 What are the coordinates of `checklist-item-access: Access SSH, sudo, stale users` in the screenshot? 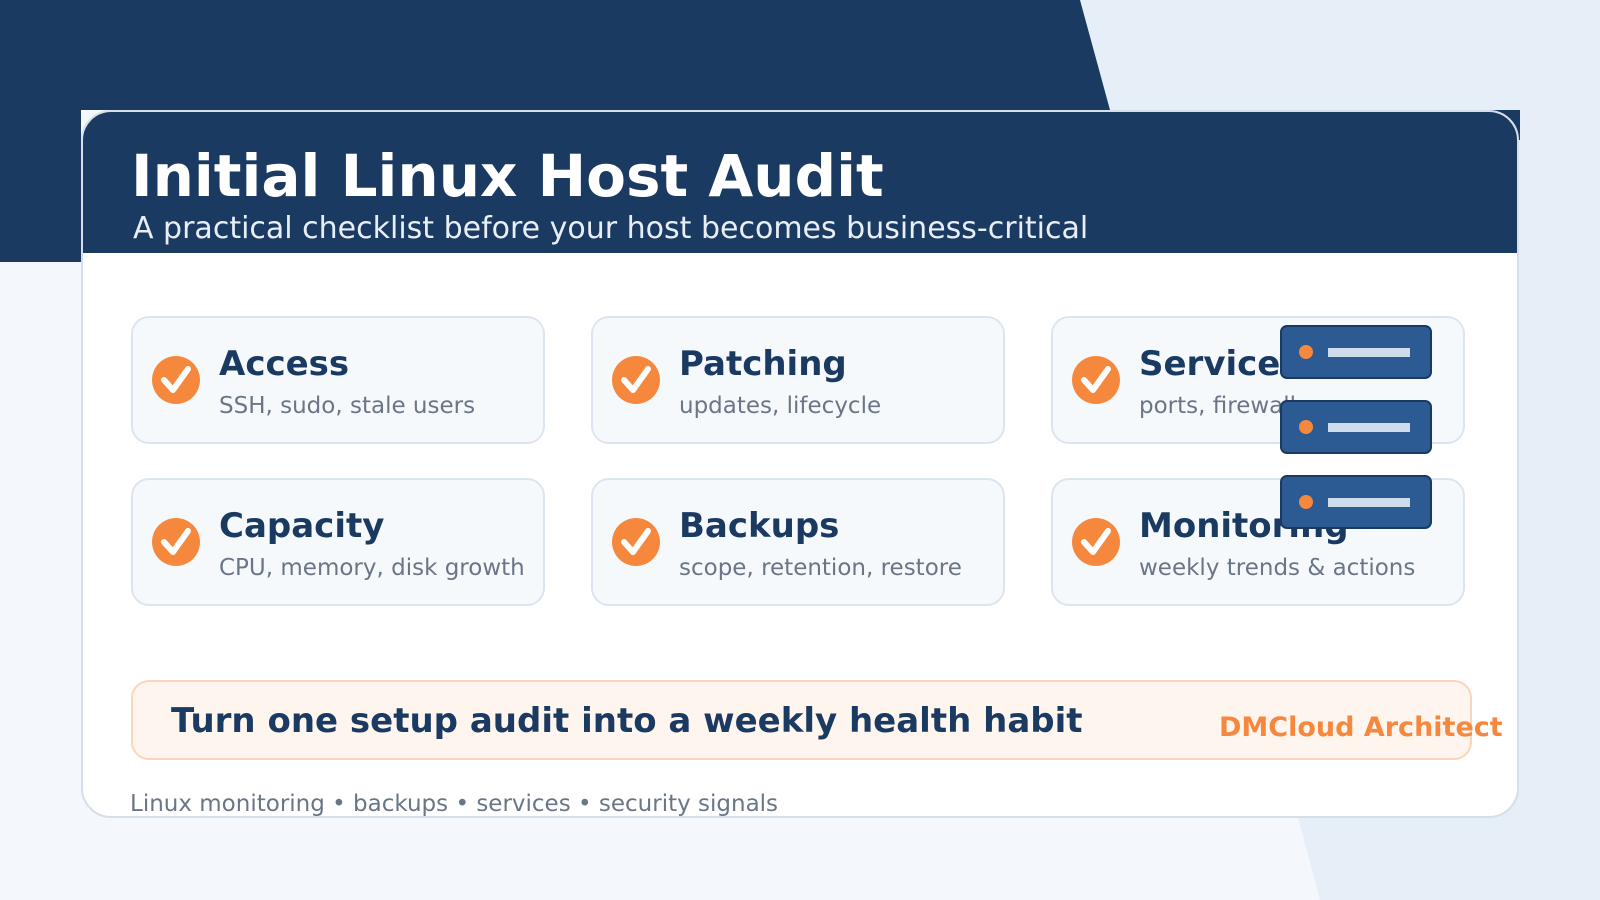 It's located at (338, 380).